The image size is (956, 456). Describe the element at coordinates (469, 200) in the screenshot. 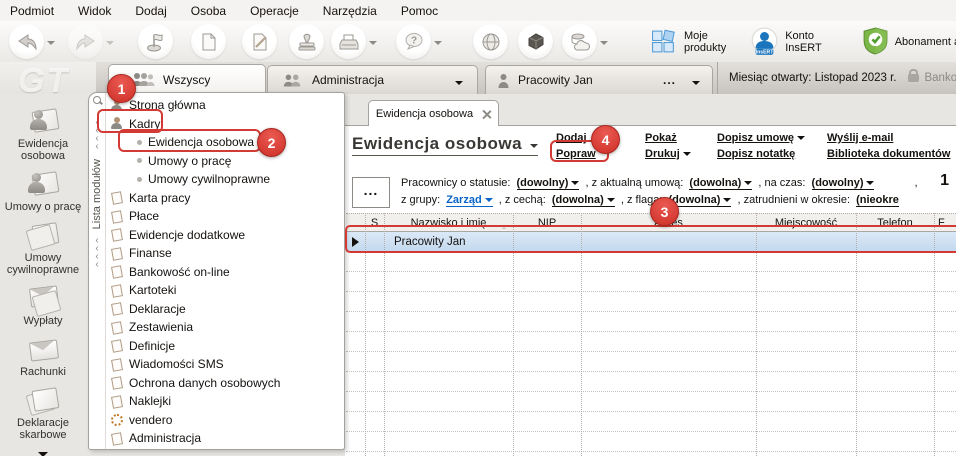

I see `filter-grupa-dropdown: Zarząd` at that location.